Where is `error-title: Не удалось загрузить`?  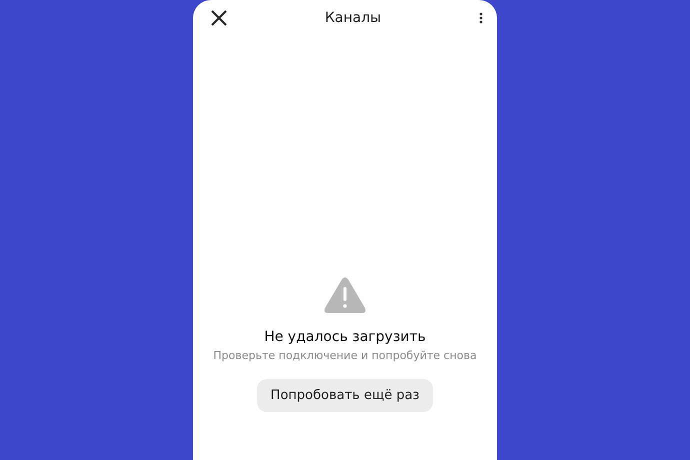
error-title: Не удалось загрузить is located at coordinates (345, 337).